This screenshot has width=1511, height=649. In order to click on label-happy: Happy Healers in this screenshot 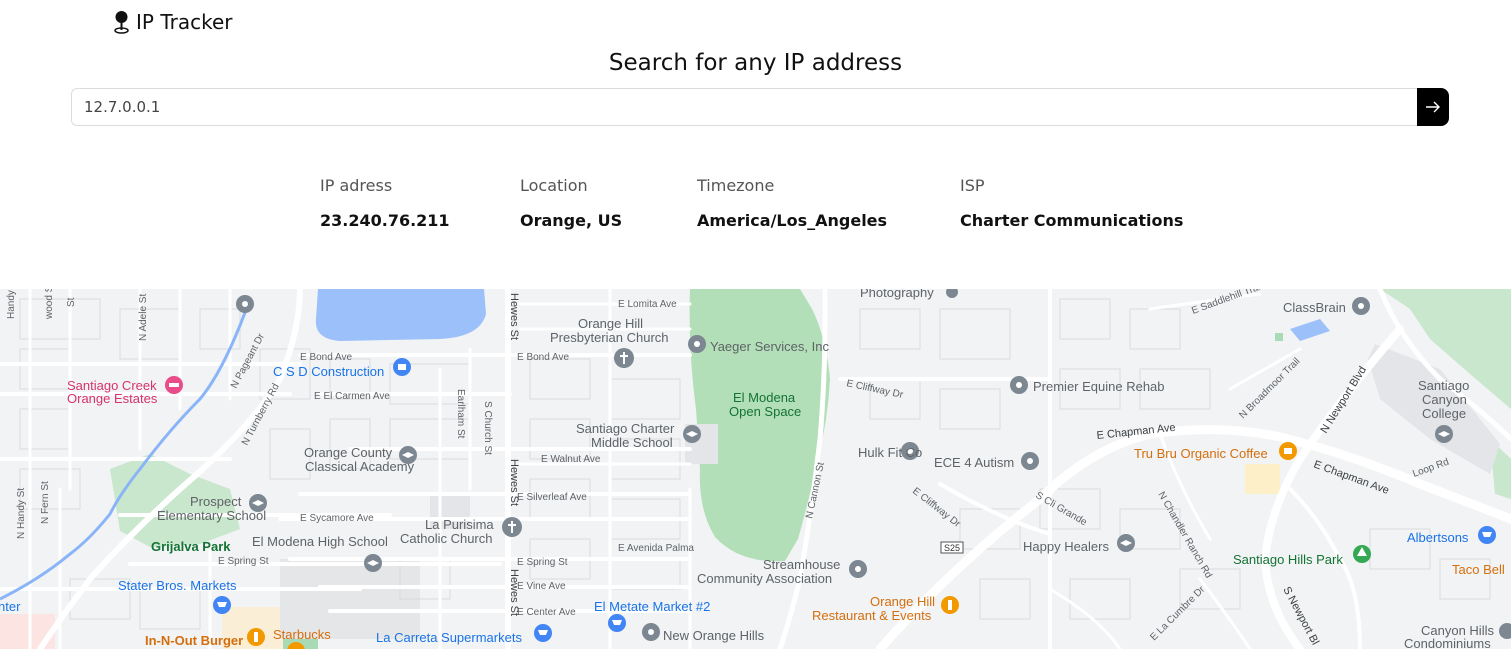, I will do `click(1066, 546)`.